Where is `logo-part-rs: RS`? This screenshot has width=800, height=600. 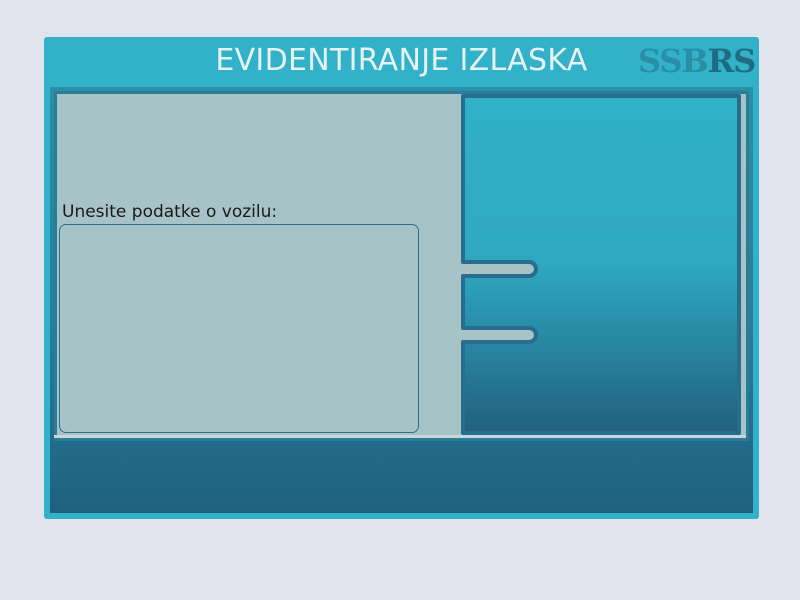 logo-part-rs: RS is located at coordinates (732, 61).